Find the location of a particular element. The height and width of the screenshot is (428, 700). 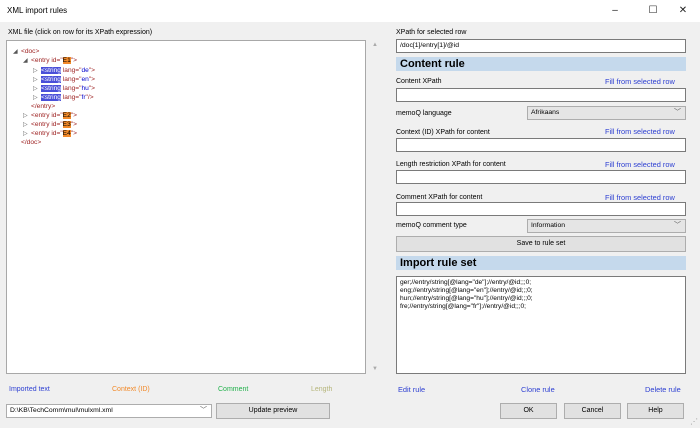

context-highlight: E3 is located at coordinates (66, 124).